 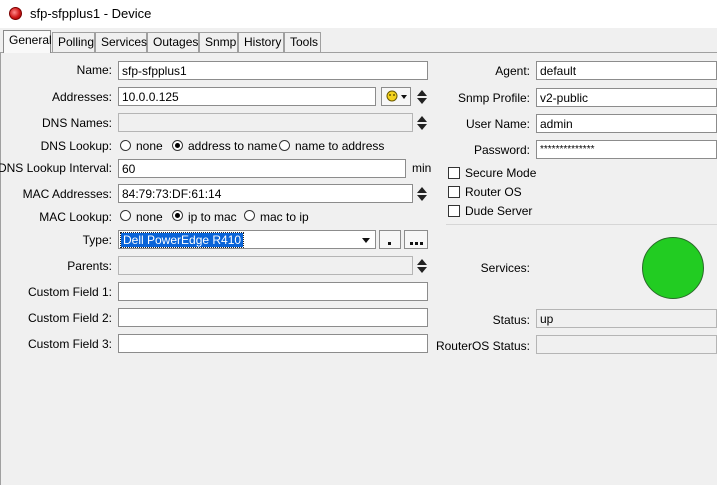 What do you see at coordinates (149, 217) in the screenshot?
I see `mac-lookup-none-text: none` at bounding box center [149, 217].